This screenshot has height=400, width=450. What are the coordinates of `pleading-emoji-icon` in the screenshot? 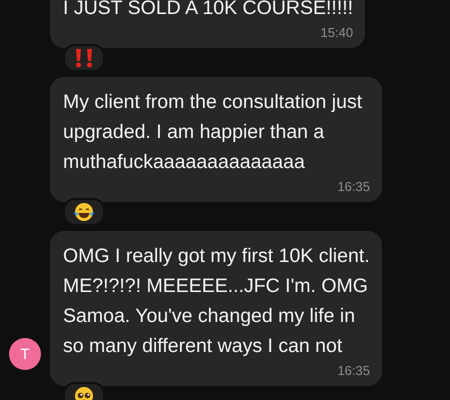 It's located at (84, 393).